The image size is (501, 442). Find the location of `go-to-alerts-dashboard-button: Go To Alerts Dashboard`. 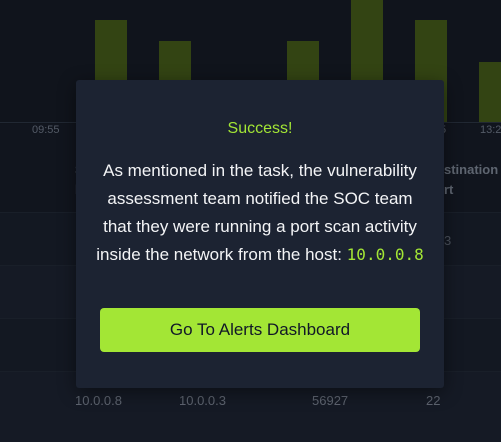

go-to-alerts-dashboard-button: Go To Alerts Dashboard is located at coordinates (260, 330).